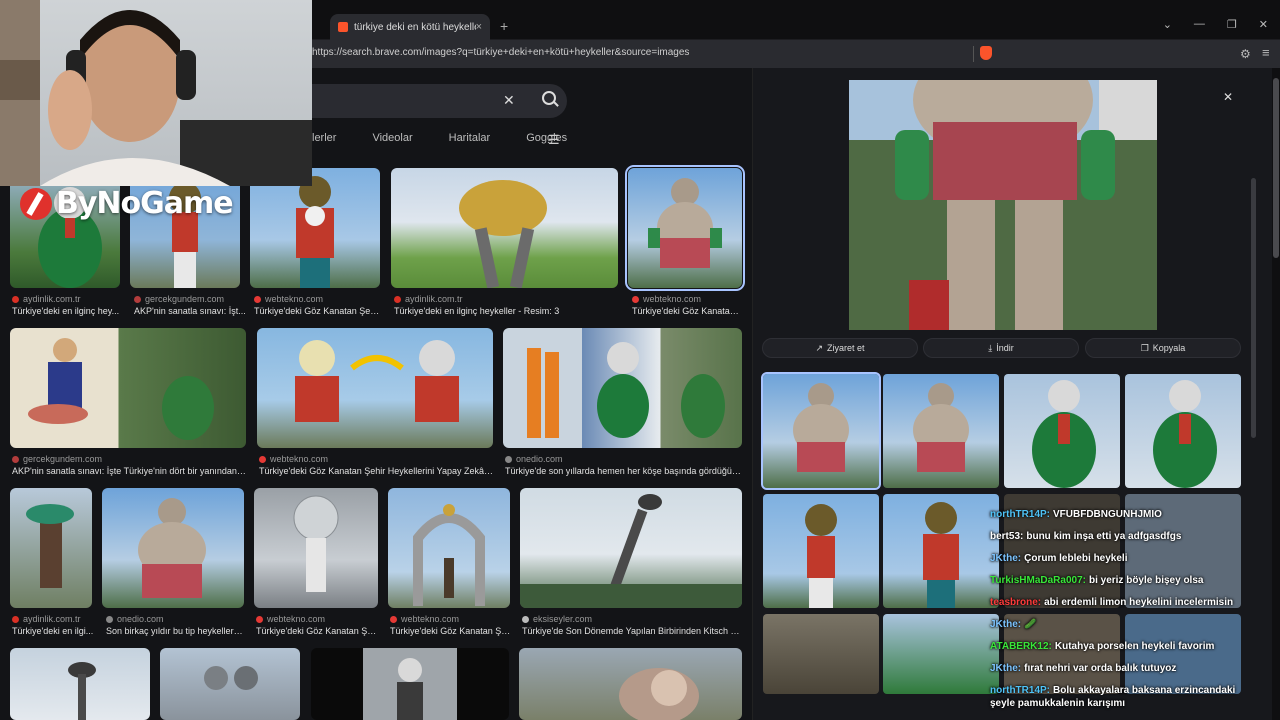 The height and width of the screenshot is (720, 1280). I want to click on new-tab-button: +, so click(504, 26).